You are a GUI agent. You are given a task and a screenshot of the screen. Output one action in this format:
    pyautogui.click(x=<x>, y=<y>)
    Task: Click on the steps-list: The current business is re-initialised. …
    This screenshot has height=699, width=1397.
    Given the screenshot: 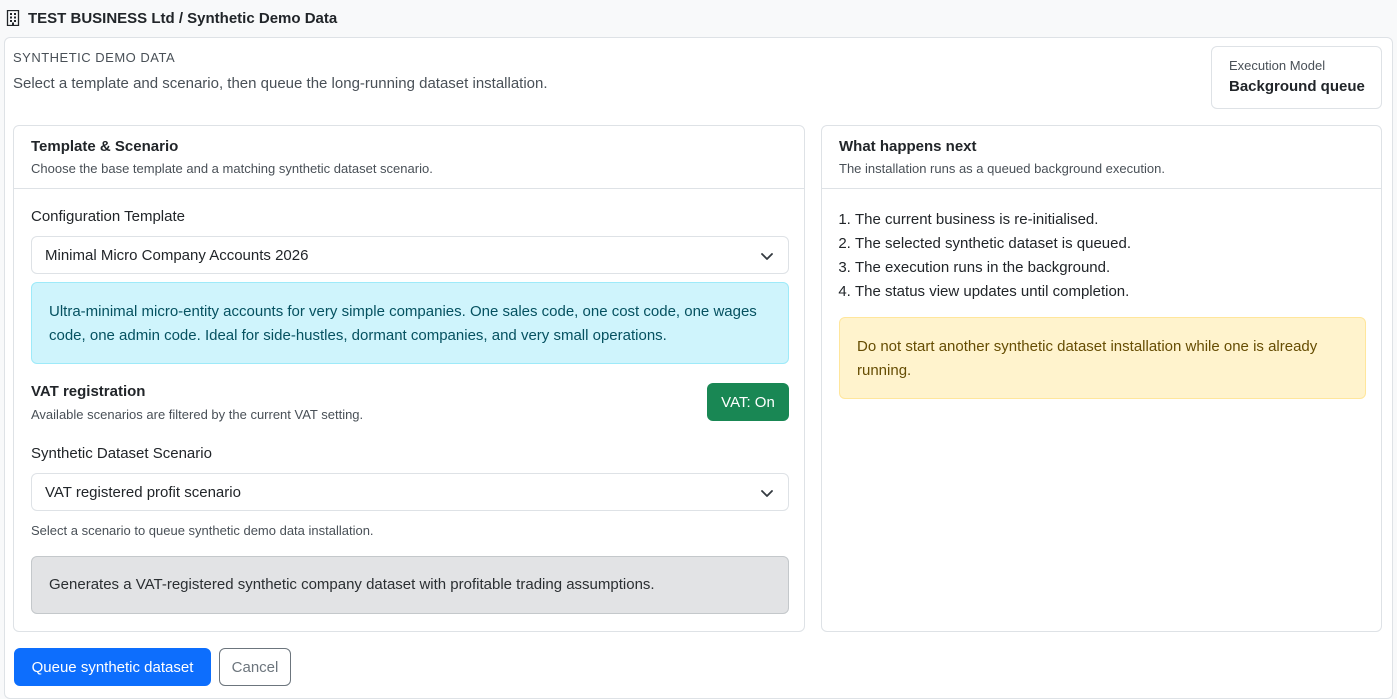 What is the action you would take?
    pyautogui.click(x=993, y=256)
    